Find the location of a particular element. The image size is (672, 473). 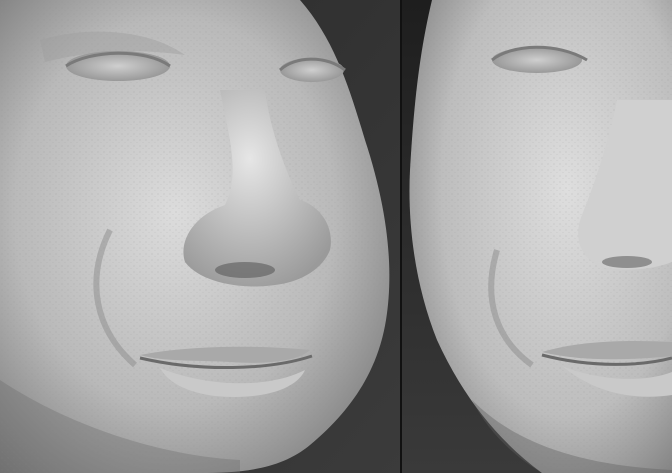

left-nostril is located at coordinates (245, 270).